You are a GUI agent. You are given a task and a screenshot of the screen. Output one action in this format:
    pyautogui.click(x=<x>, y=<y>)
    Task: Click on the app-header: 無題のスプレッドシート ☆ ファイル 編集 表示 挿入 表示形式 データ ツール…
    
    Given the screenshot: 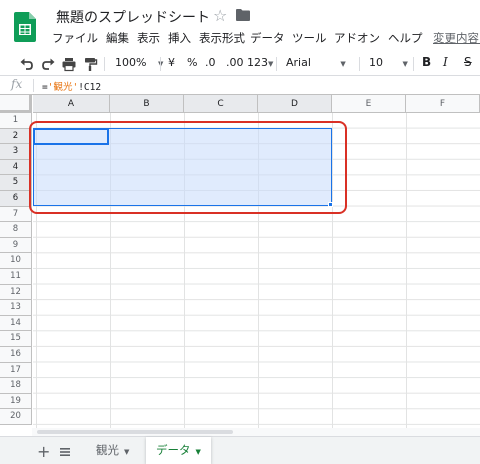 What is the action you would take?
    pyautogui.click(x=240, y=26)
    